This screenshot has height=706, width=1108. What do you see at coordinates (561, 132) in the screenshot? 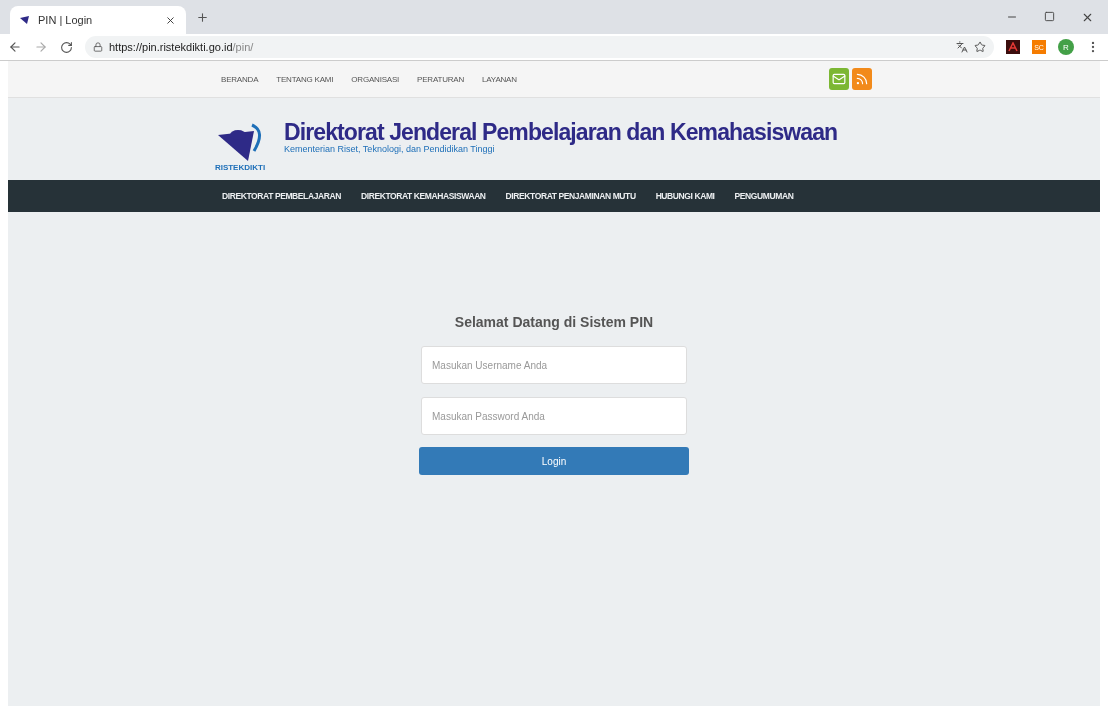
I see `site-title: Direktorat Jenderal Pembelajaran dan Kemahasiswaan` at bounding box center [561, 132].